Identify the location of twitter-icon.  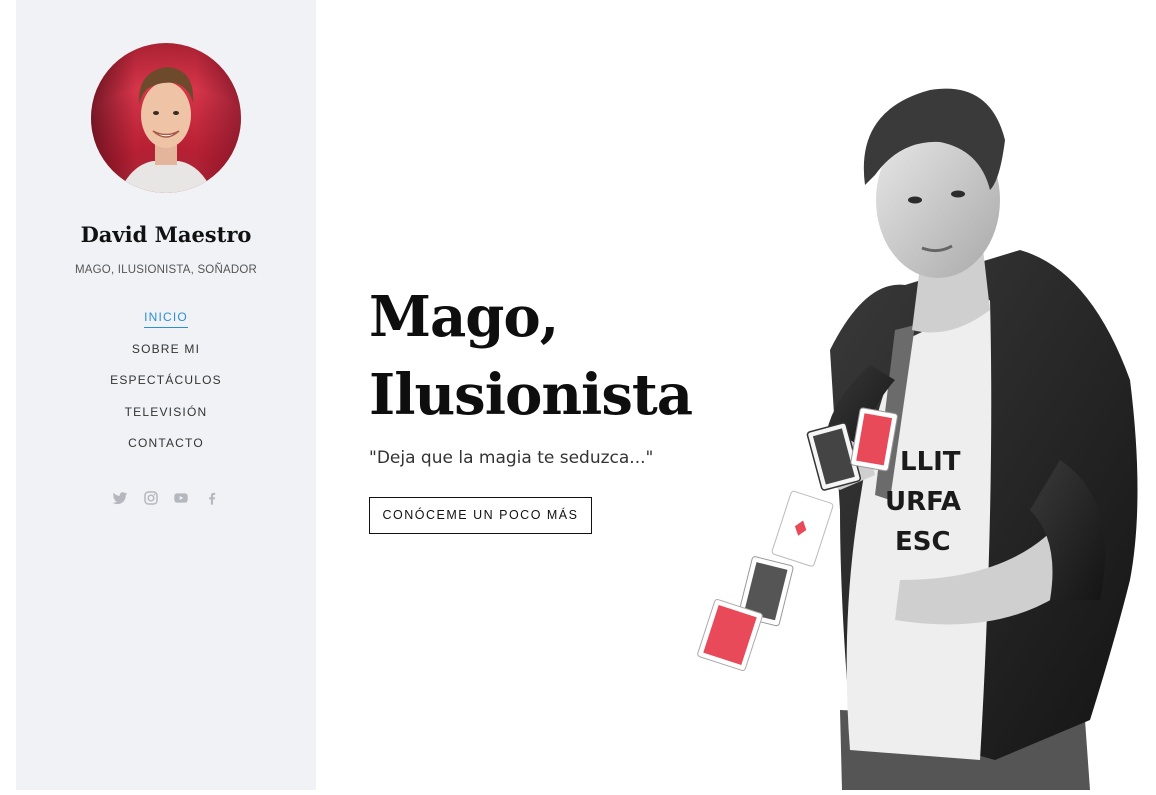
(120, 498).